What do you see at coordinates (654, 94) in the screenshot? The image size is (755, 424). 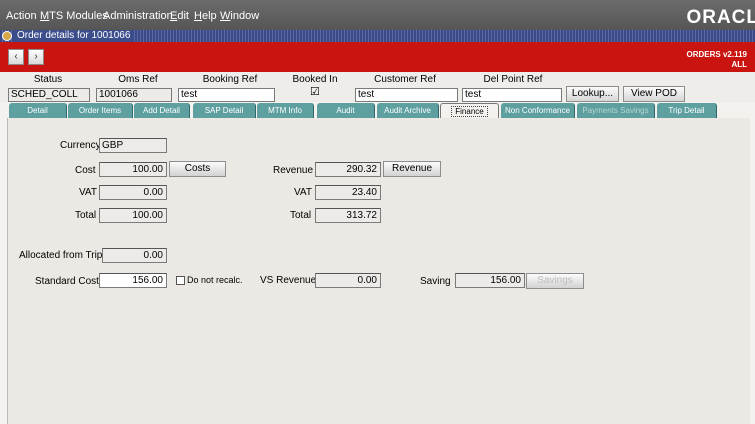 I see `view-pod-button: View POD` at bounding box center [654, 94].